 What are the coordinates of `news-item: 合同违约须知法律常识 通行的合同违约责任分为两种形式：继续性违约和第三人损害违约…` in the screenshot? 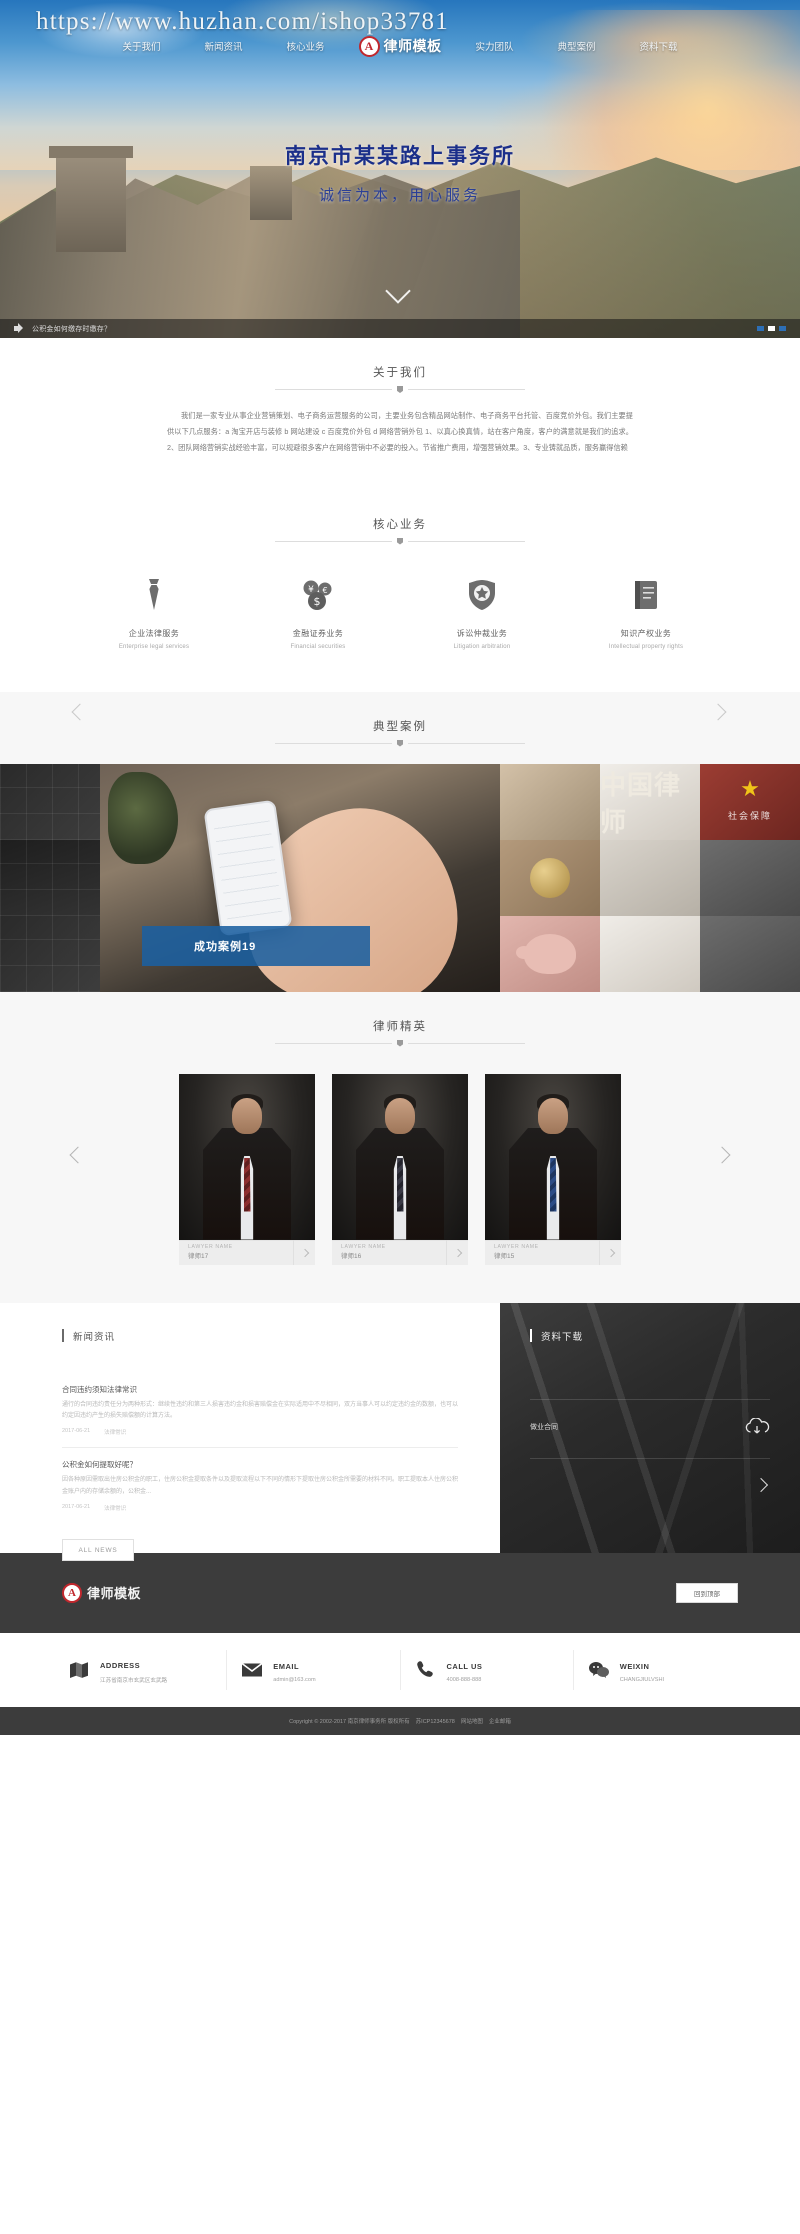 It's located at (260, 1410).